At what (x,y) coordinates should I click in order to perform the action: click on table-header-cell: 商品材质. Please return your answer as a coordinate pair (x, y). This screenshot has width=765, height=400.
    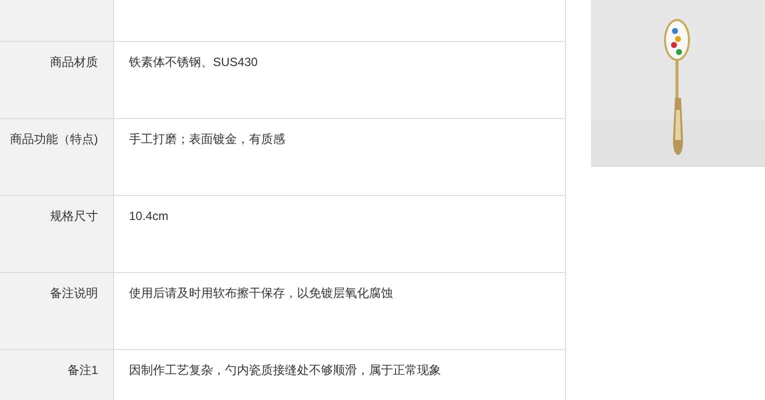
    Looking at the image, I should click on (57, 80).